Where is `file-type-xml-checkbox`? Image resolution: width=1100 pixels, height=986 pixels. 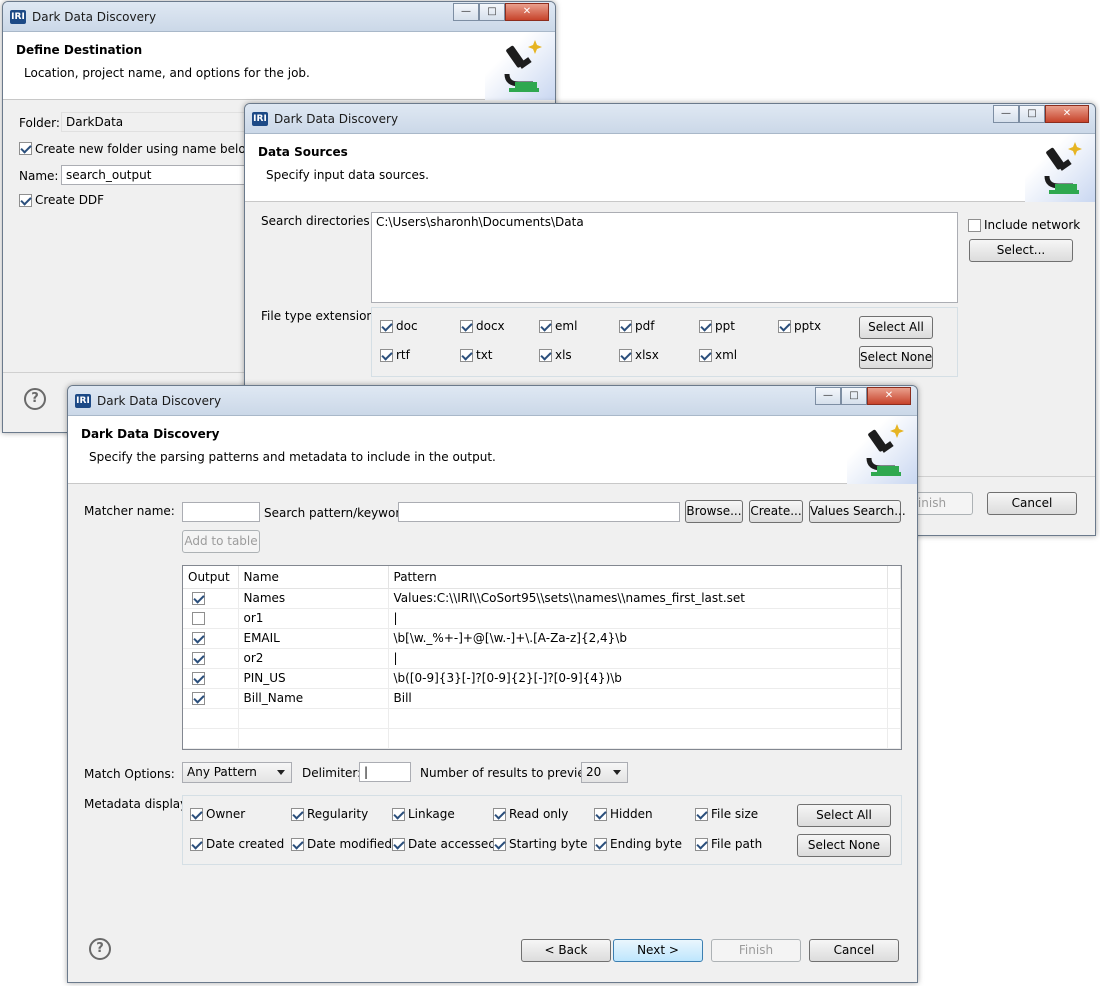 file-type-xml-checkbox is located at coordinates (705, 355).